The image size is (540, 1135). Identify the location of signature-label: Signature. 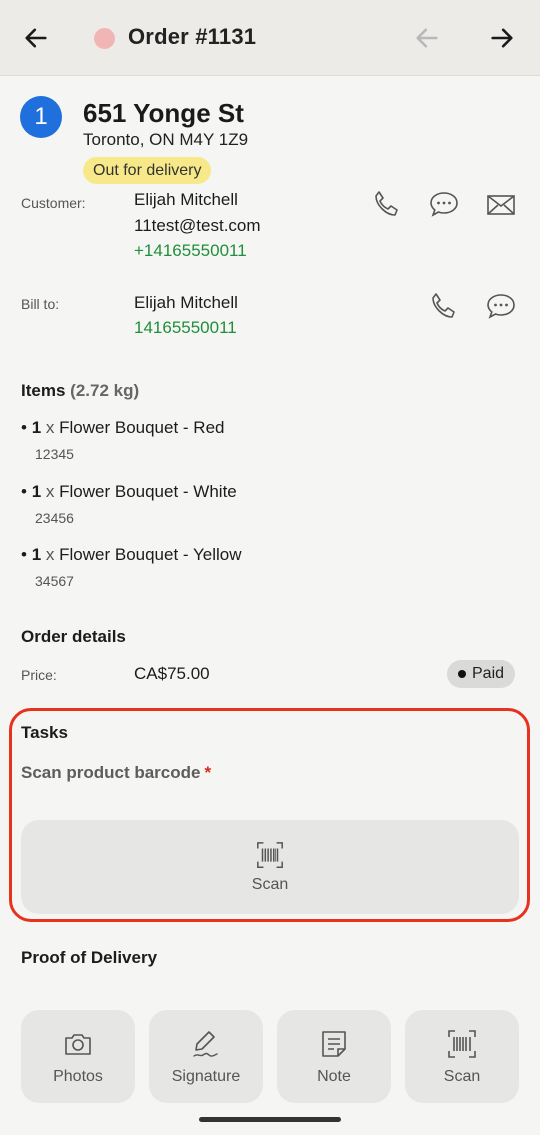
(206, 1076).